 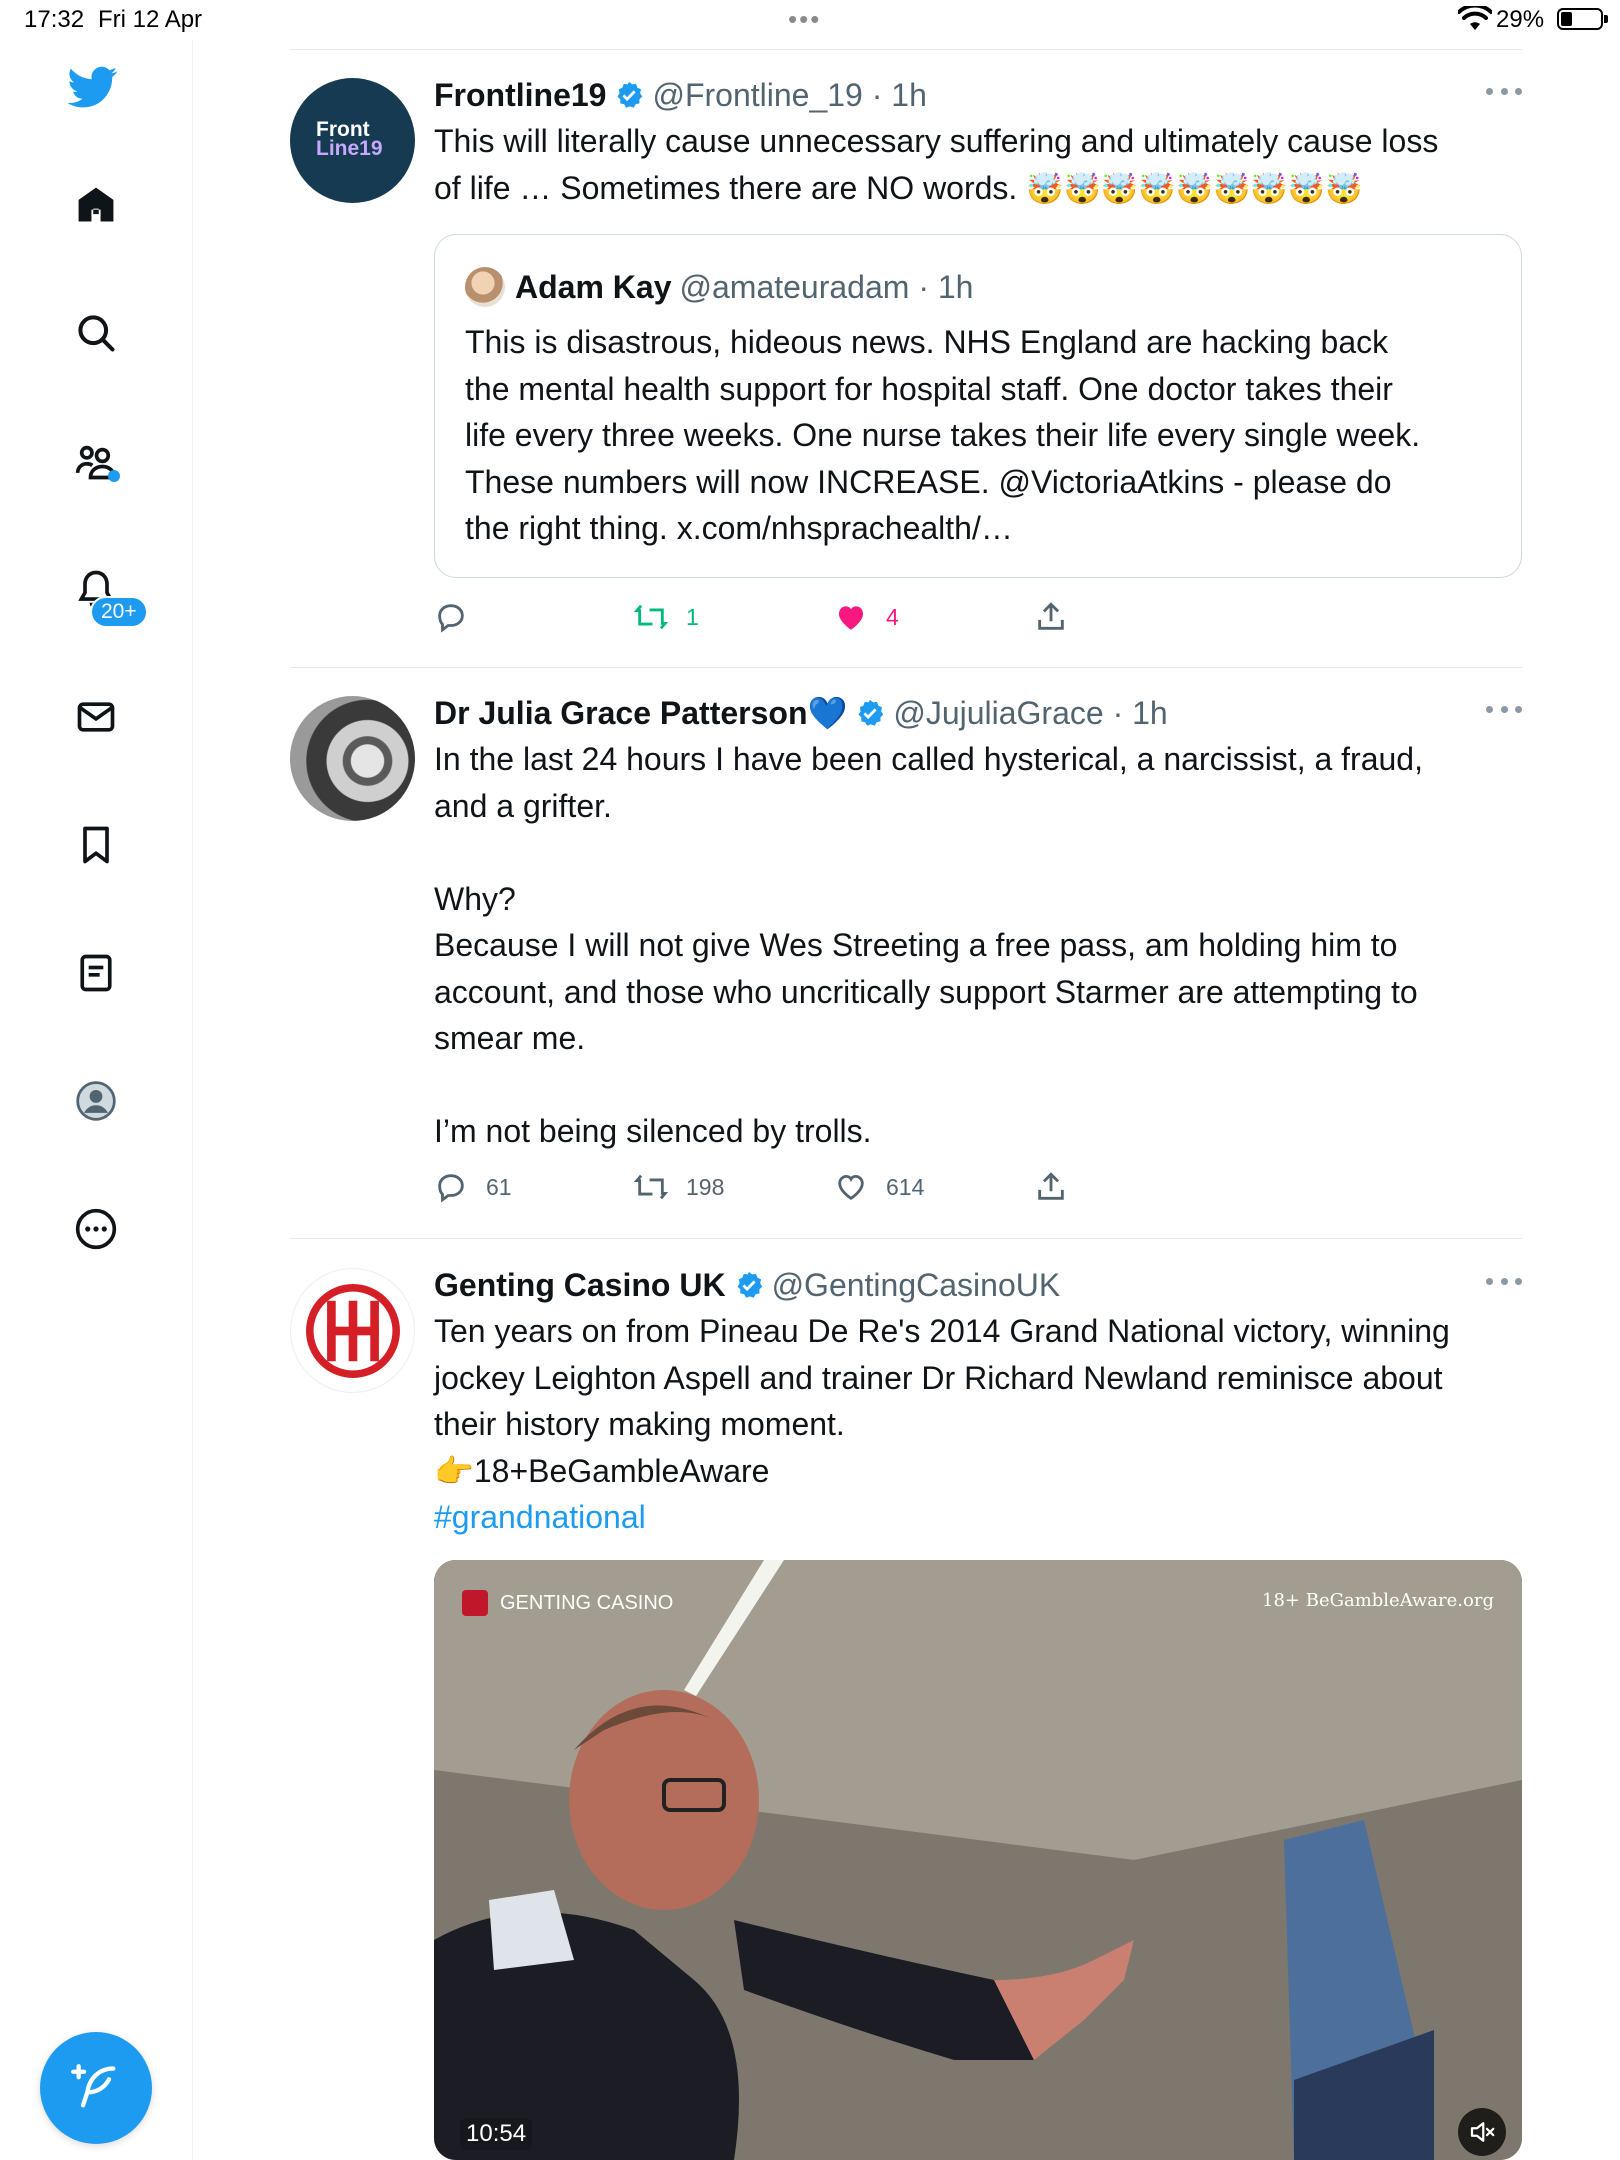 I want to click on retweet-button: 198, so click(x=679, y=1187).